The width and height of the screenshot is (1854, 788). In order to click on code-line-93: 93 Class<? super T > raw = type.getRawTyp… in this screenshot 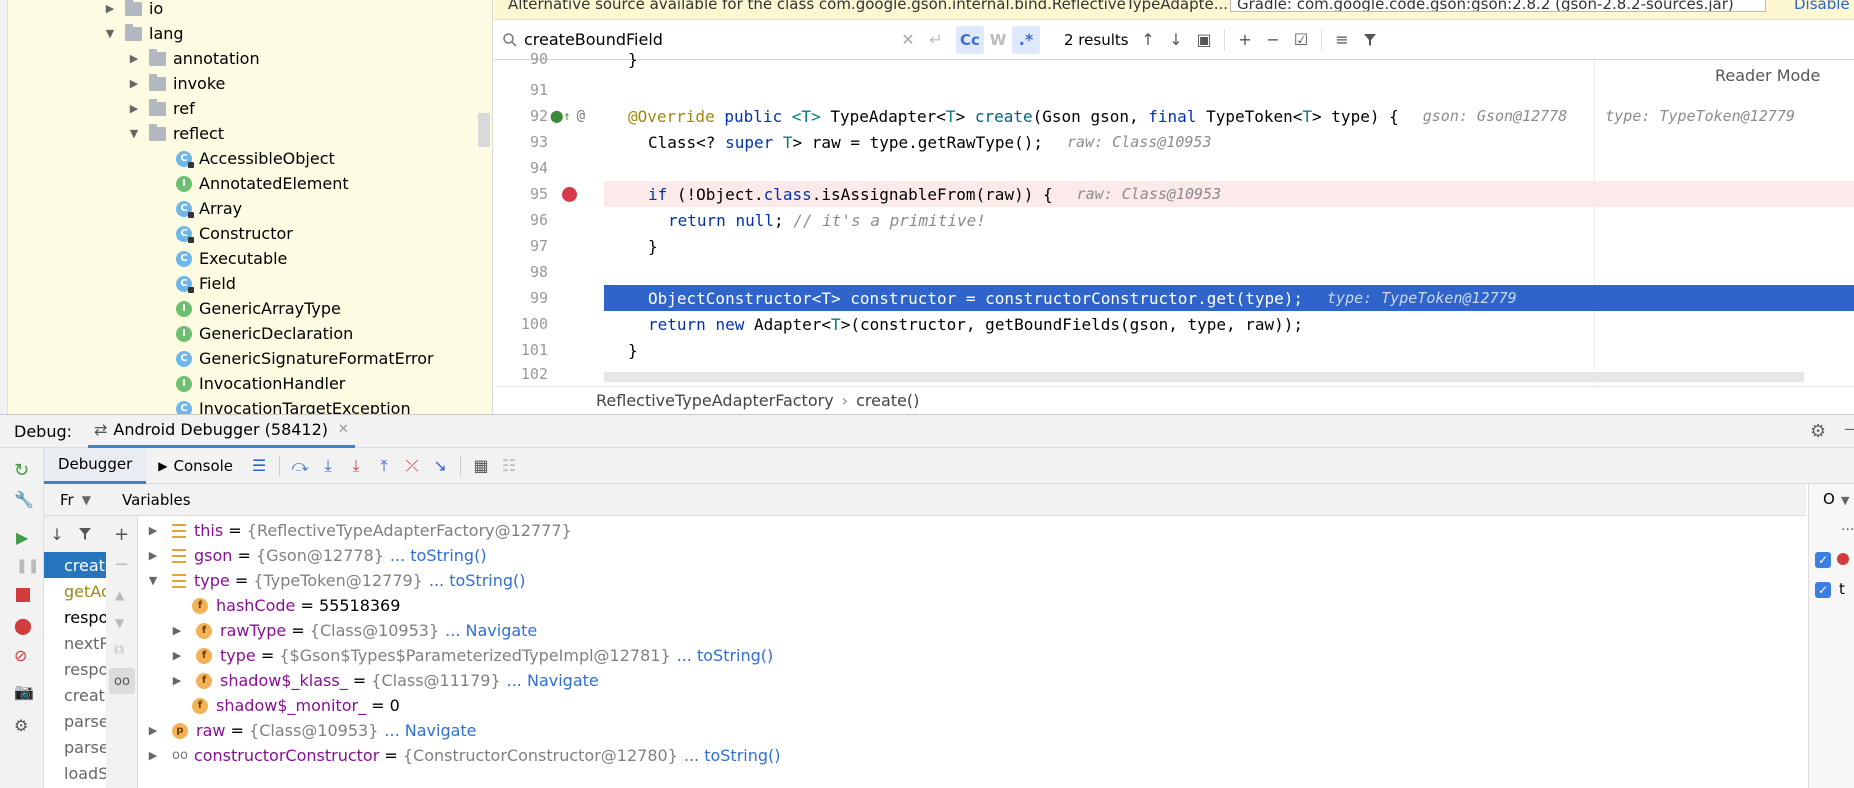, I will do `click(1174, 142)`.